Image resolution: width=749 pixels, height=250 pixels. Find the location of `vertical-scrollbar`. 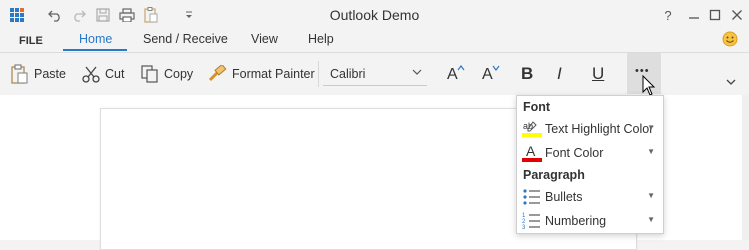

vertical-scrollbar is located at coordinates (745, 167).